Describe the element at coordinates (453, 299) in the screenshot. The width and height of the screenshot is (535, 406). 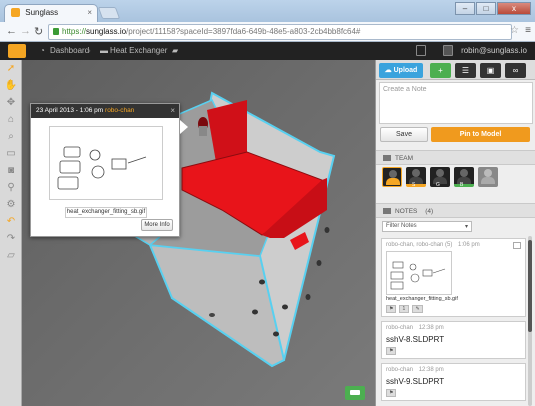
I see `note-filename: heat_exchanger_fitting_sb.gif` at that location.